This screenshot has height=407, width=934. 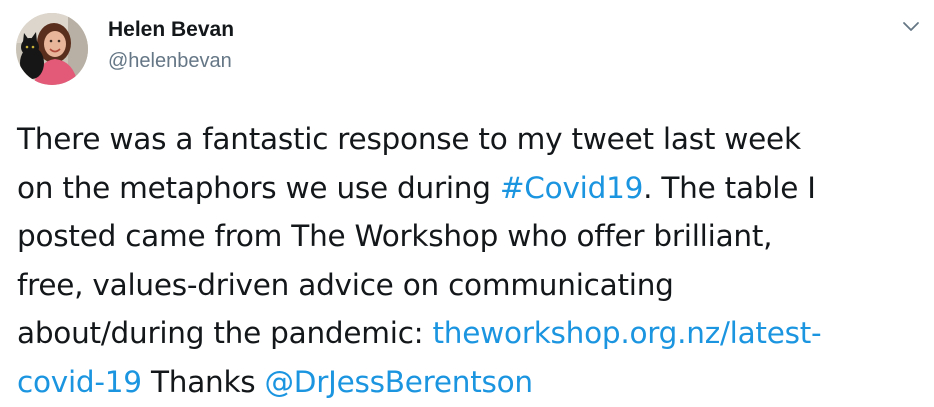 What do you see at coordinates (572, 188) in the screenshot?
I see `hashtag-link: #Covid19` at bounding box center [572, 188].